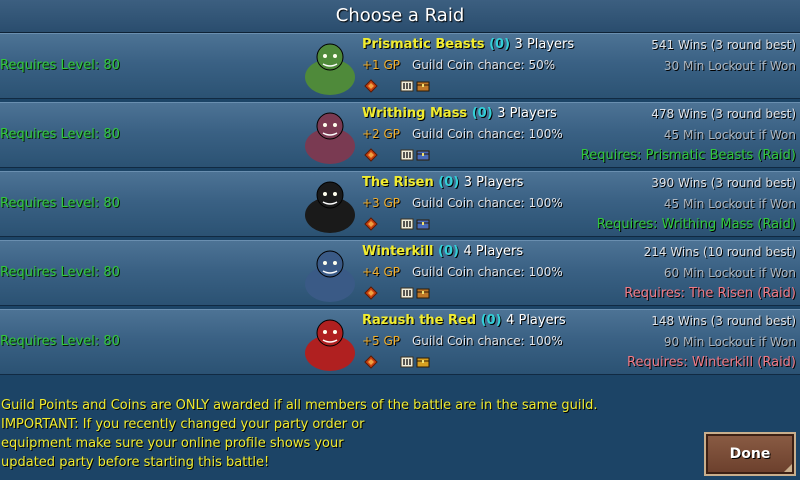  Describe the element at coordinates (788, 468) in the screenshot. I see `resize-corner-icon` at that location.